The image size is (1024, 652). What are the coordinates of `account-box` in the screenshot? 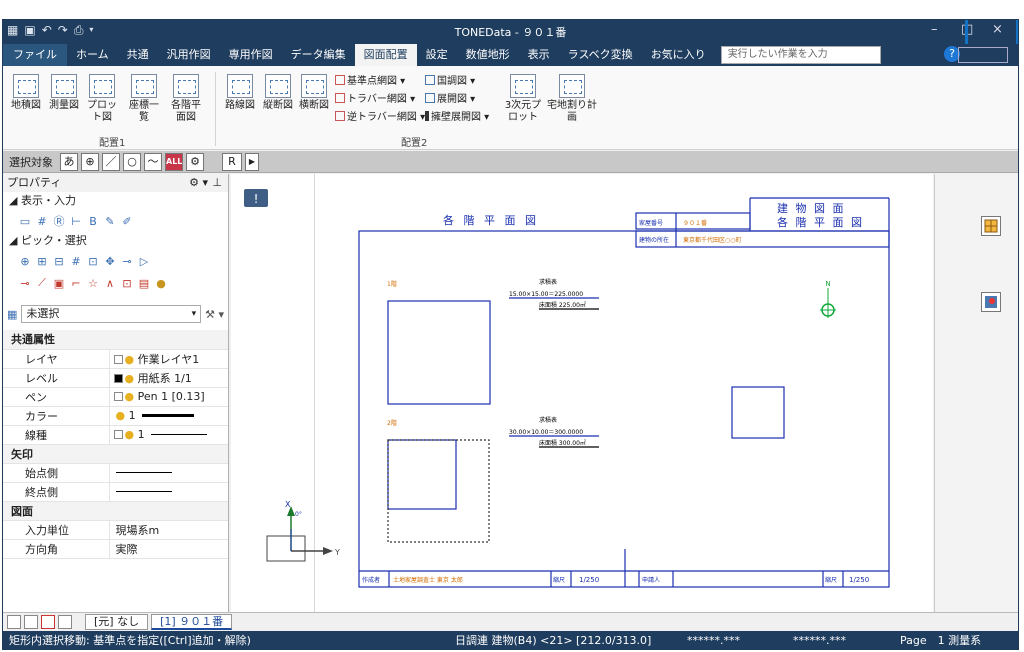 It's located at (983, 55).